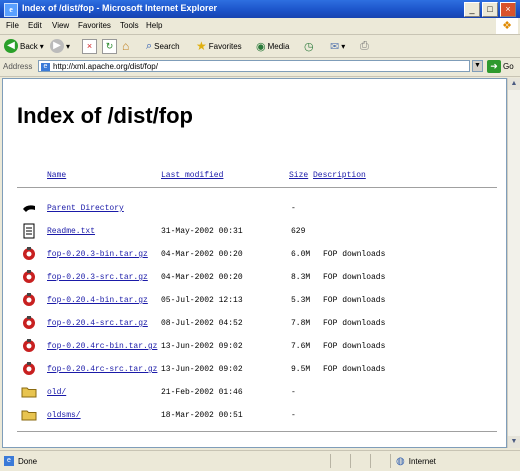 This screenshot has width=520, height=471. Describe the element at coordinates (60, 25) in the screenshot. I see `menu-view: View` at that location.